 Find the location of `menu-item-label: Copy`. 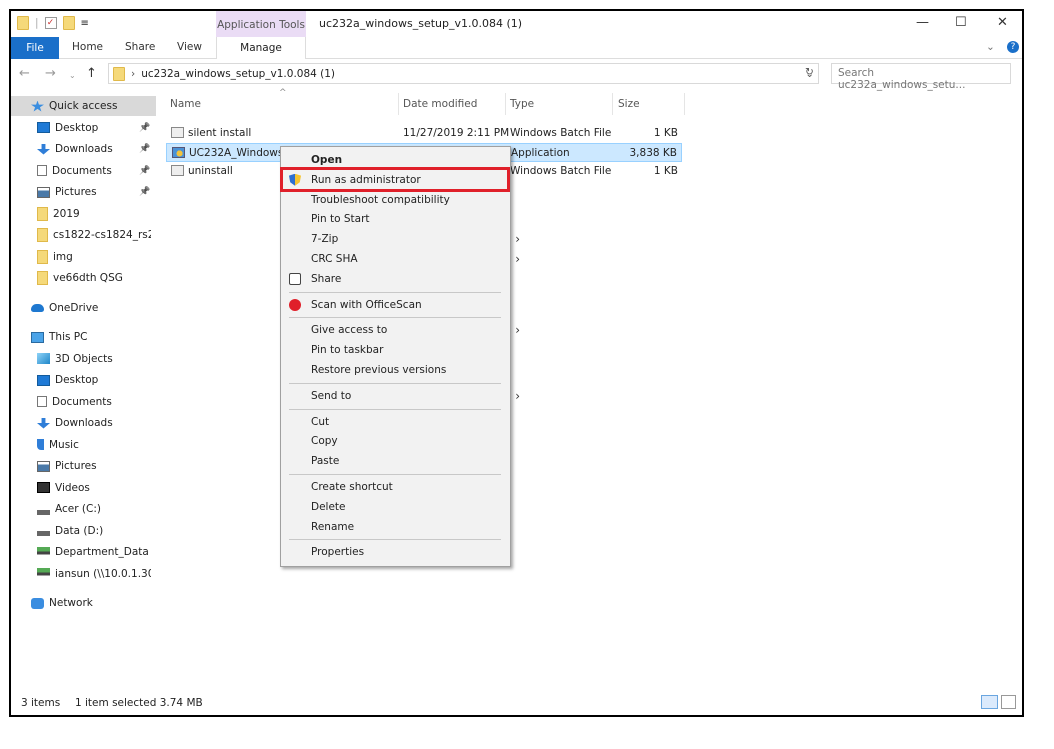

menu-item-label: Copy is located at coordinates (324, 441).